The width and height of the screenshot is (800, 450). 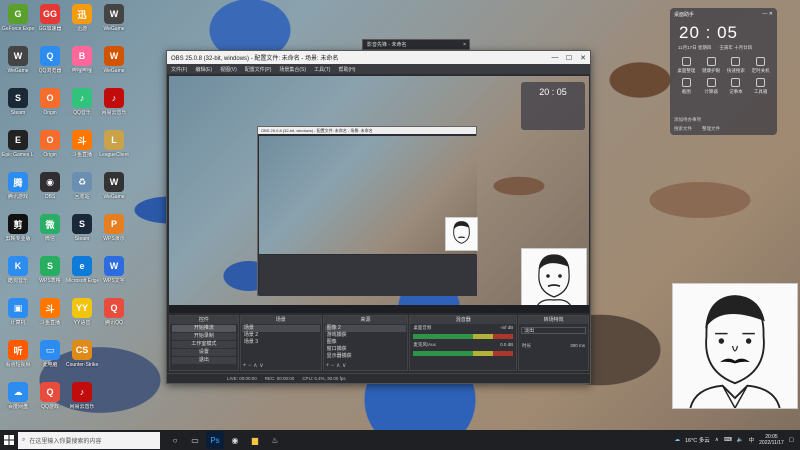 I want to click on app-icon: 听, so click(x=18, y=350).